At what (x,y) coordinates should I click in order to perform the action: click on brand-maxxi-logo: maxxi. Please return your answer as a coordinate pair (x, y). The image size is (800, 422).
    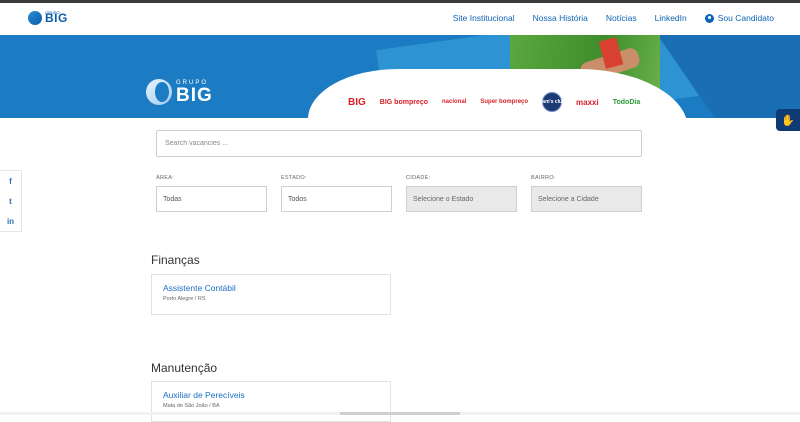
    Looking at the image, I should click on (587, 102).